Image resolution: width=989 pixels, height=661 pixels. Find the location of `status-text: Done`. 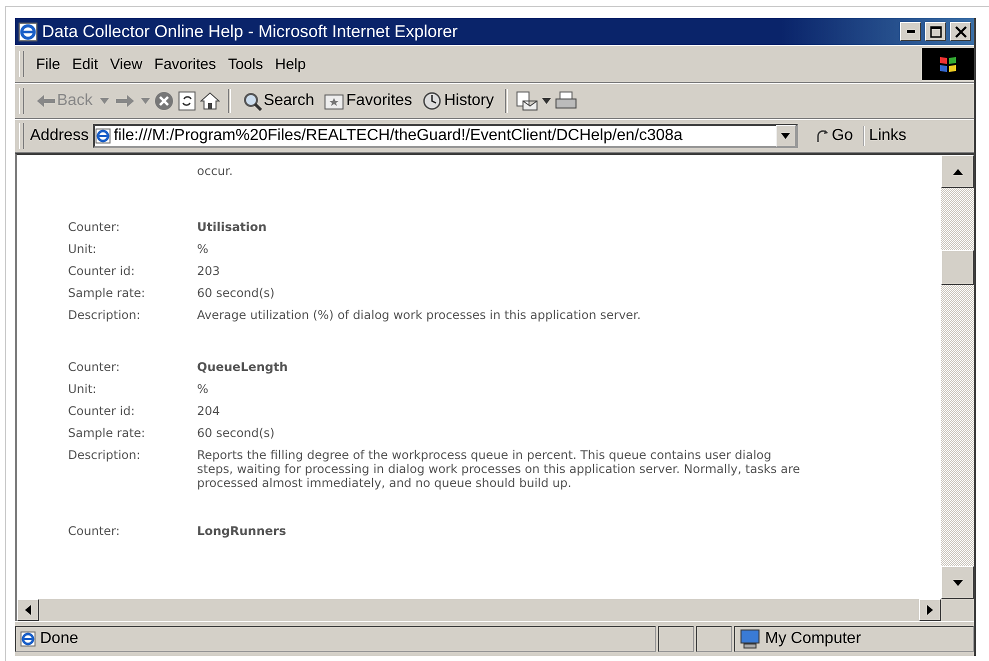

status-text: Done is located at coordinates (59, 639).